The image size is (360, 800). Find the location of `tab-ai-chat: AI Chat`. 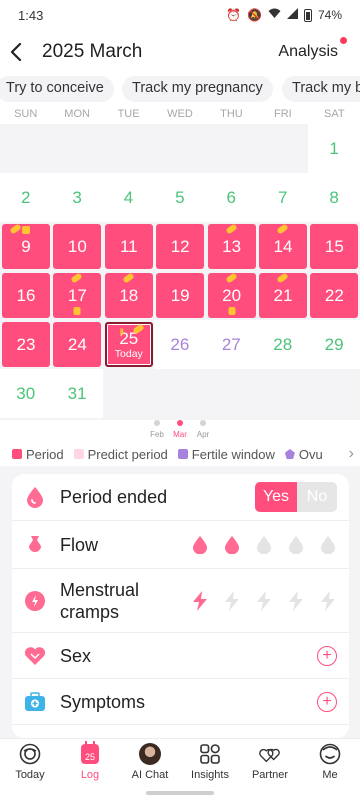

tab-ai-chat: AI Chat is located at coordinates (150, 763).